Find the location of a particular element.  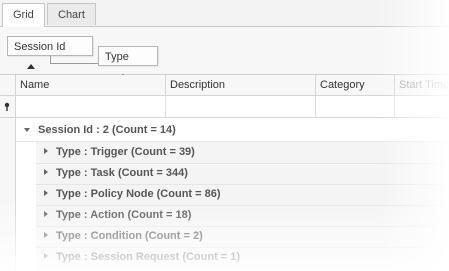

group-chip-label: Type is located at coordinates (117, 57).